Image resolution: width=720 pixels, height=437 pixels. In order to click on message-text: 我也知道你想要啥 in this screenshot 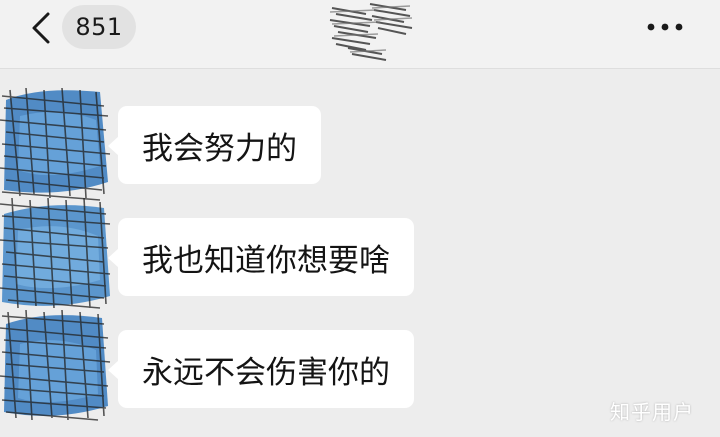, I will do `click(266, 260)`.